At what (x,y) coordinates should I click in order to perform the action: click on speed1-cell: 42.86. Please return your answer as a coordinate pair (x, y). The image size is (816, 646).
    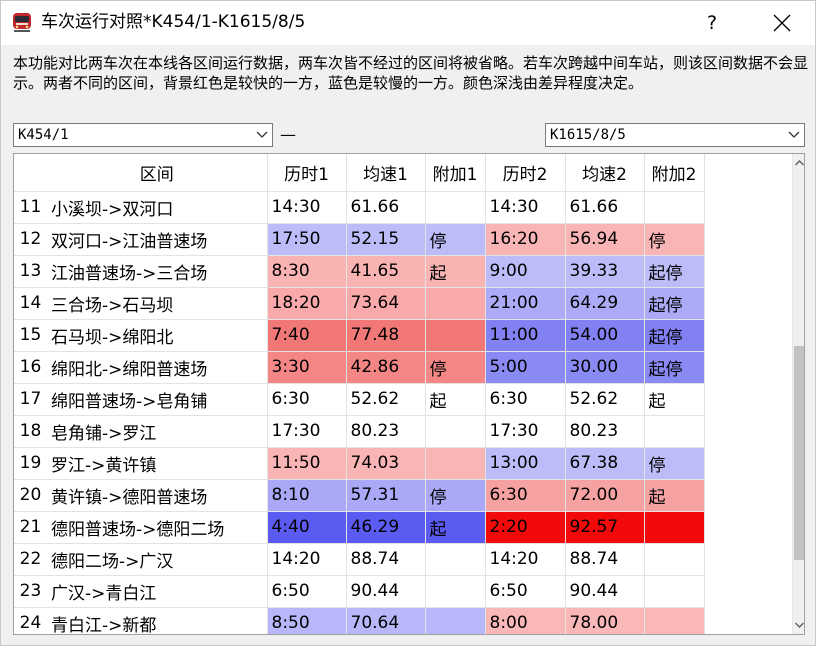
    Looking at the image, I should click on (386, 367).